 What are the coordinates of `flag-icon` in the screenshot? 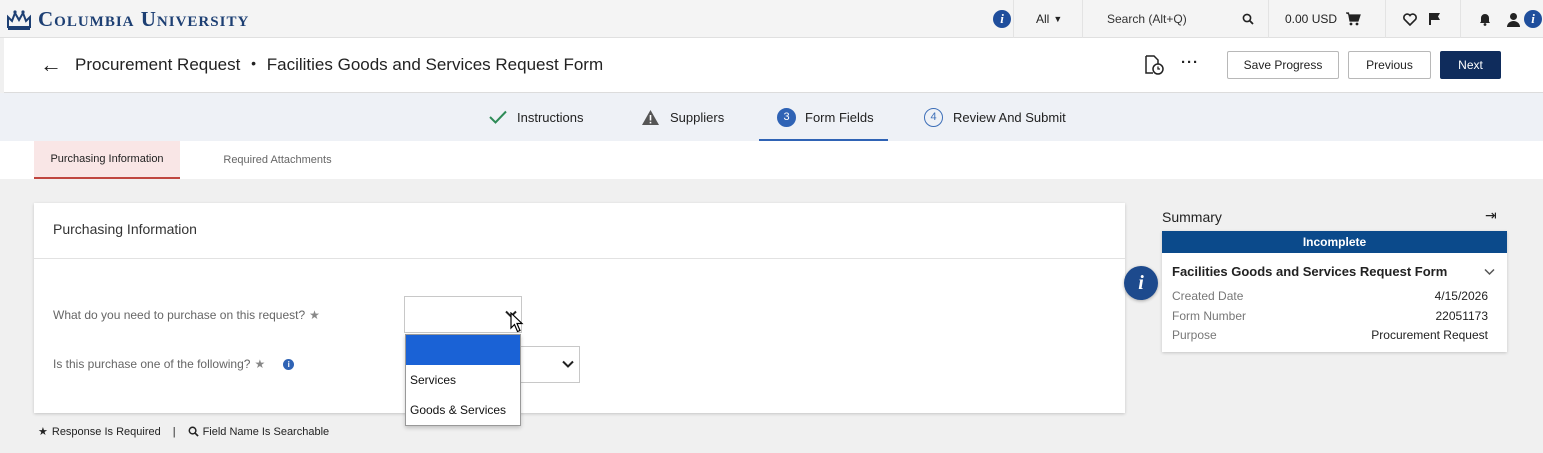 It's located at (1434, 19).